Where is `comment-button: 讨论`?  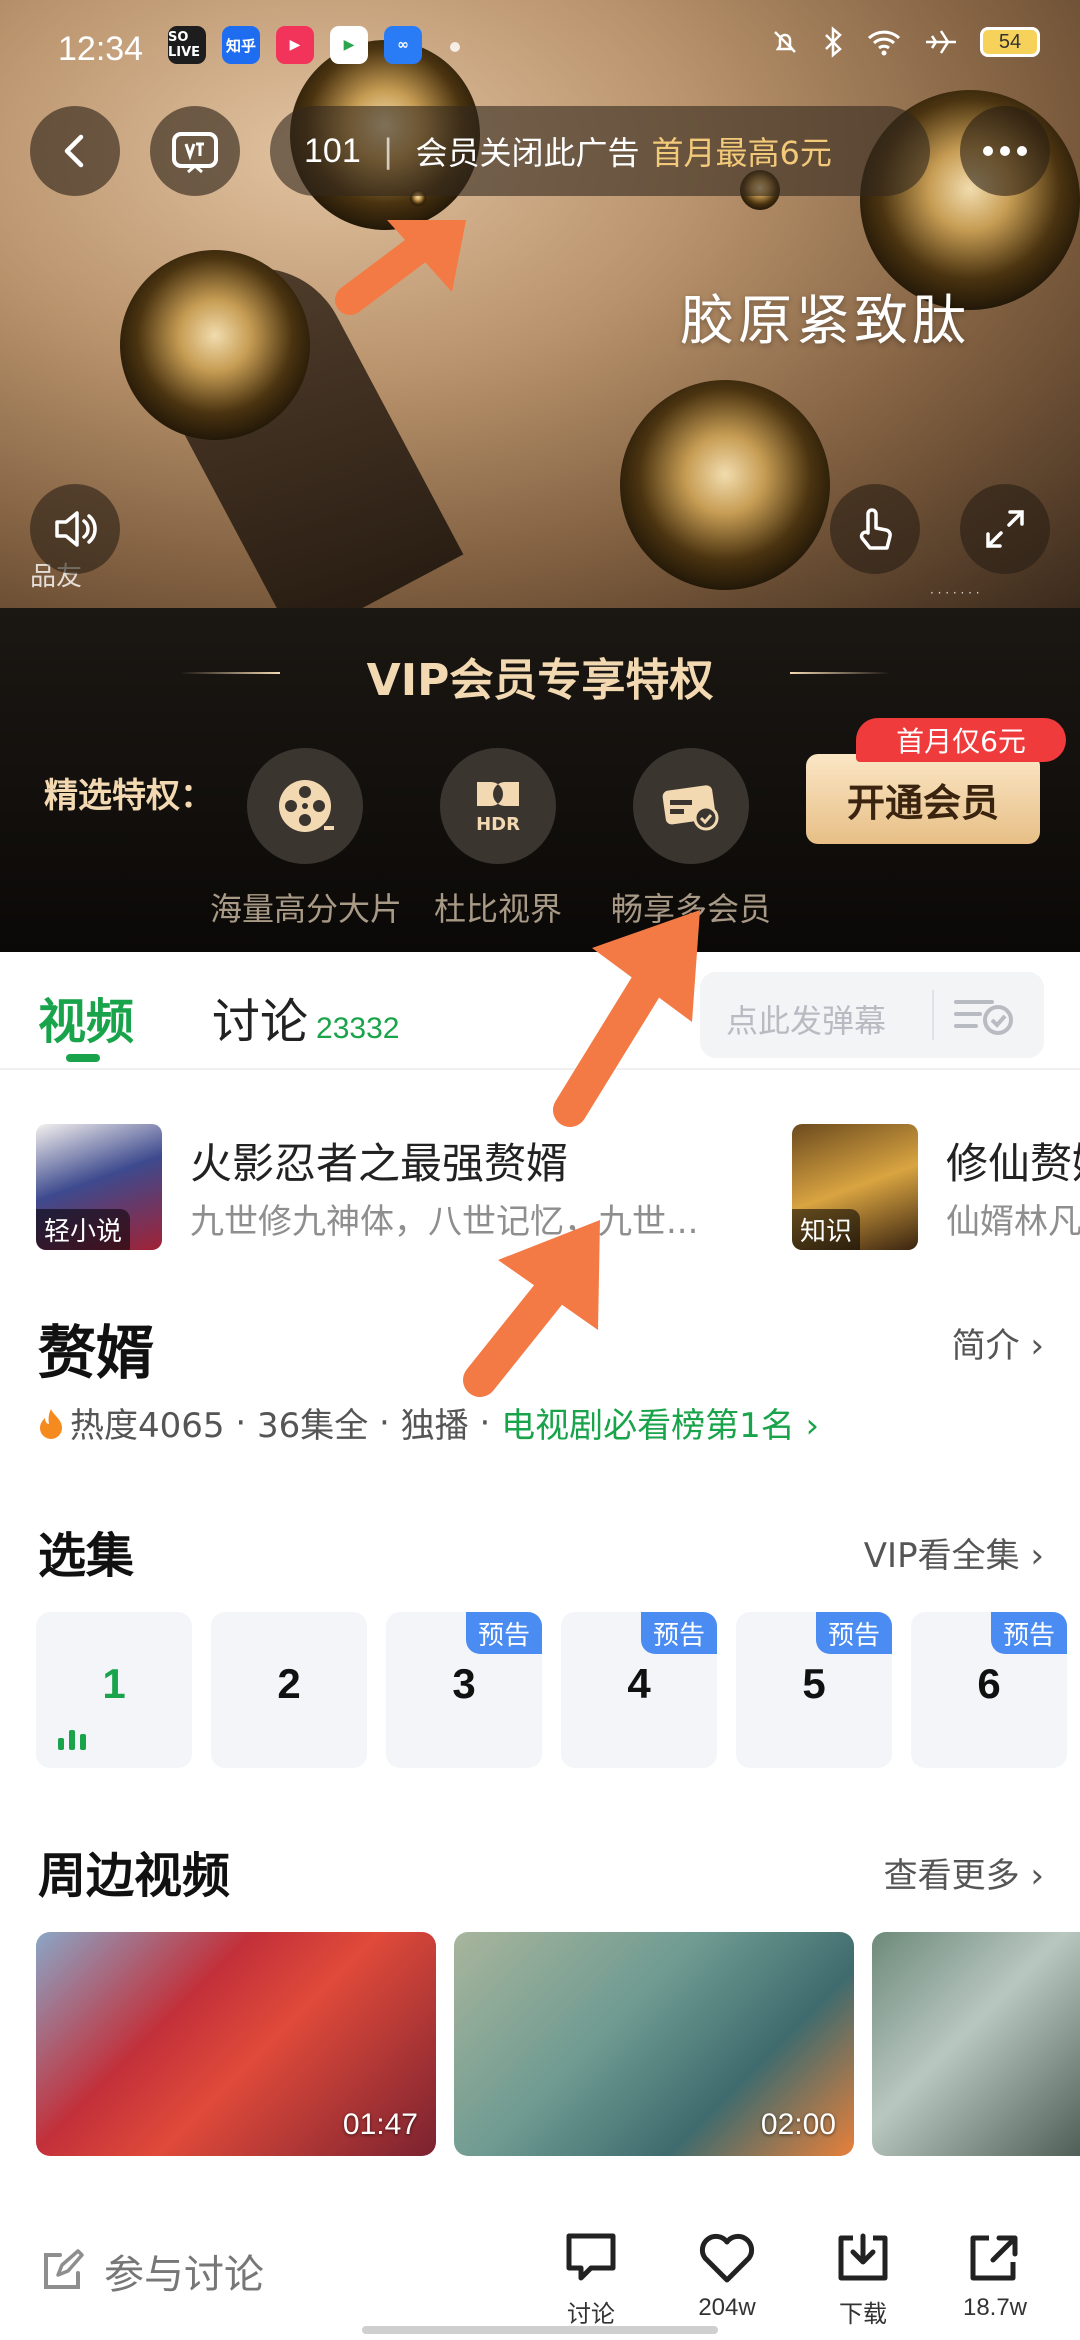 comment-button: 讨论 is located at coordinates (591, 2279).